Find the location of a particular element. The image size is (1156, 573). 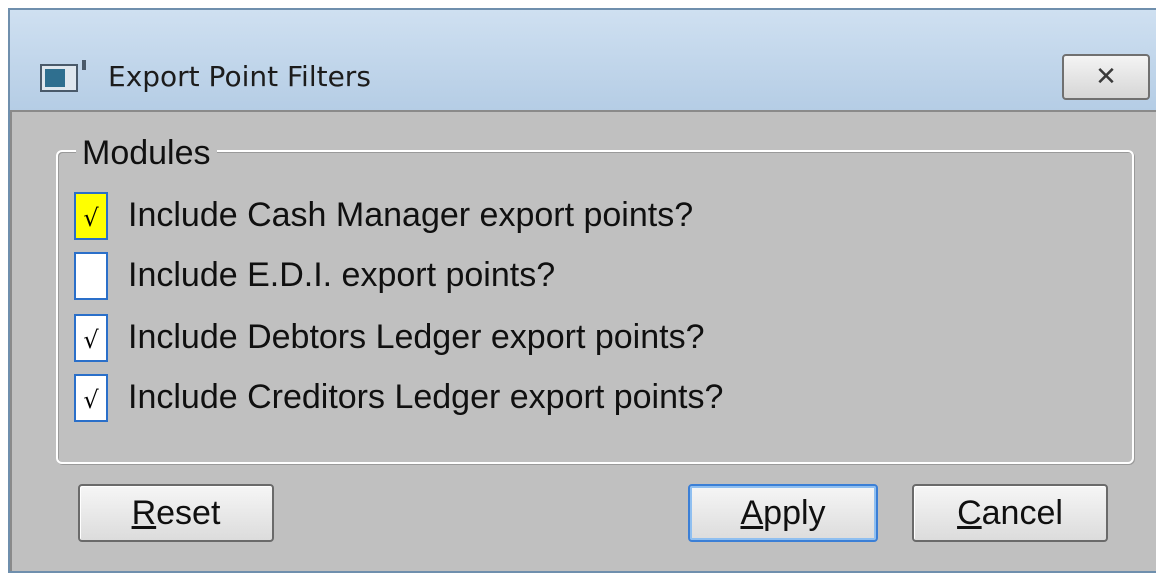

debtors-ledger-checkbox: √ is located at coordinates (91, 338).